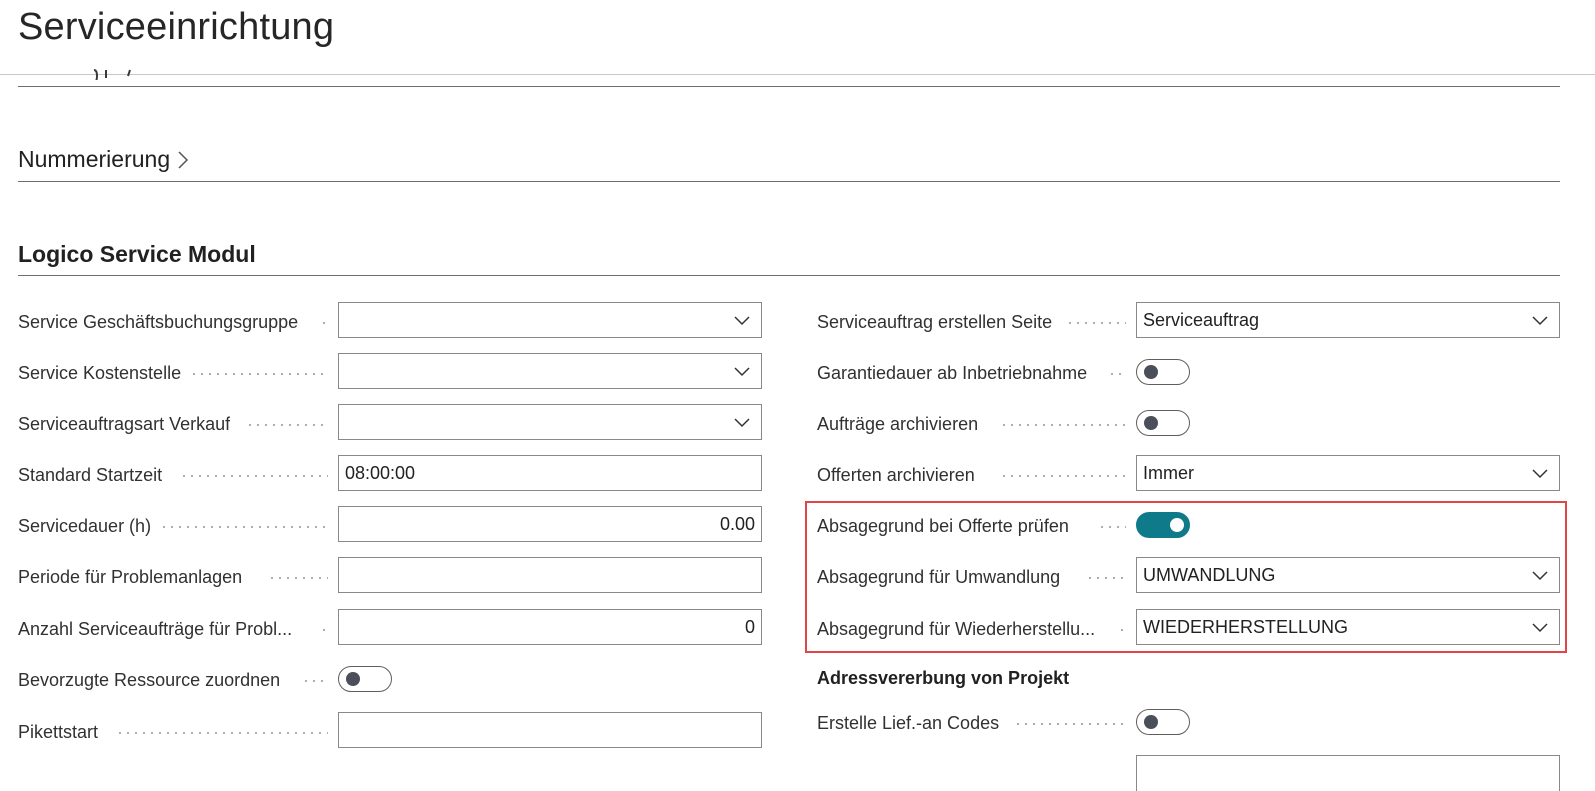  Describe the element at coordinates (90, 475) in the screenshot. I see `field-label-standard-startzeit: Standard Startzeit` at that location.